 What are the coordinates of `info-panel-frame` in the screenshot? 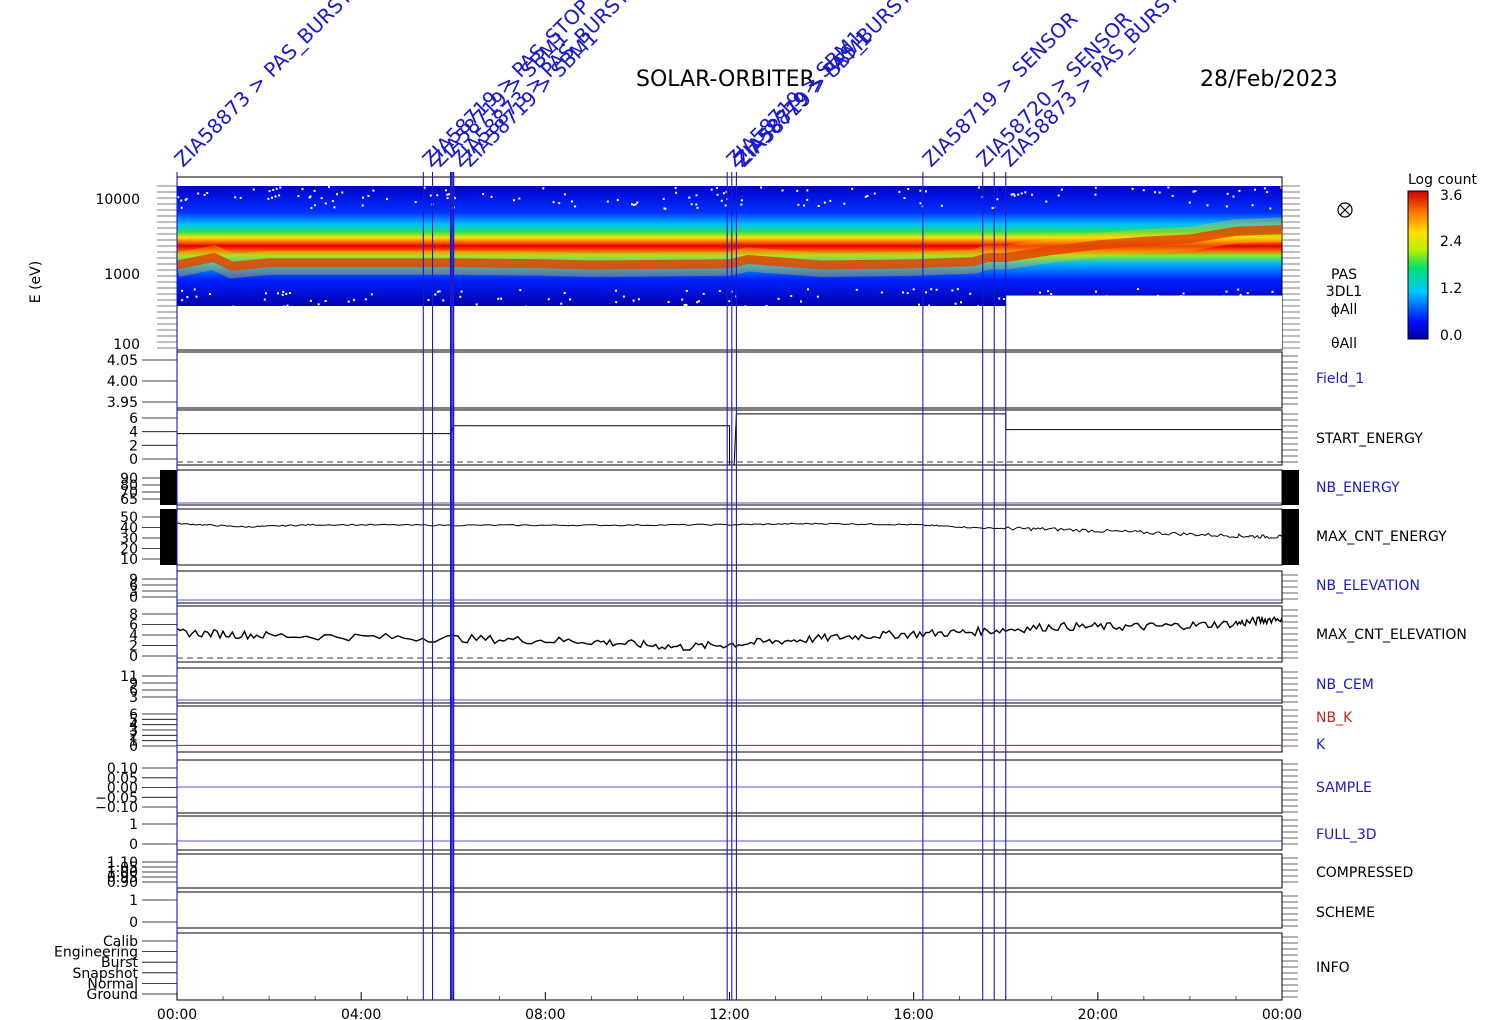 It's located at (729, 966).